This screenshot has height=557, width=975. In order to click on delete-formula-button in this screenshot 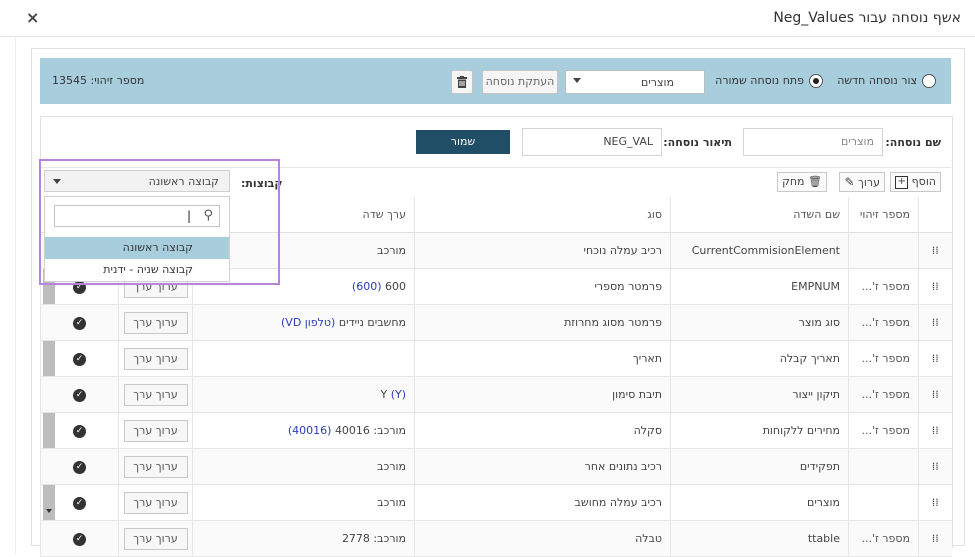, I will do `click(462, 82)`.